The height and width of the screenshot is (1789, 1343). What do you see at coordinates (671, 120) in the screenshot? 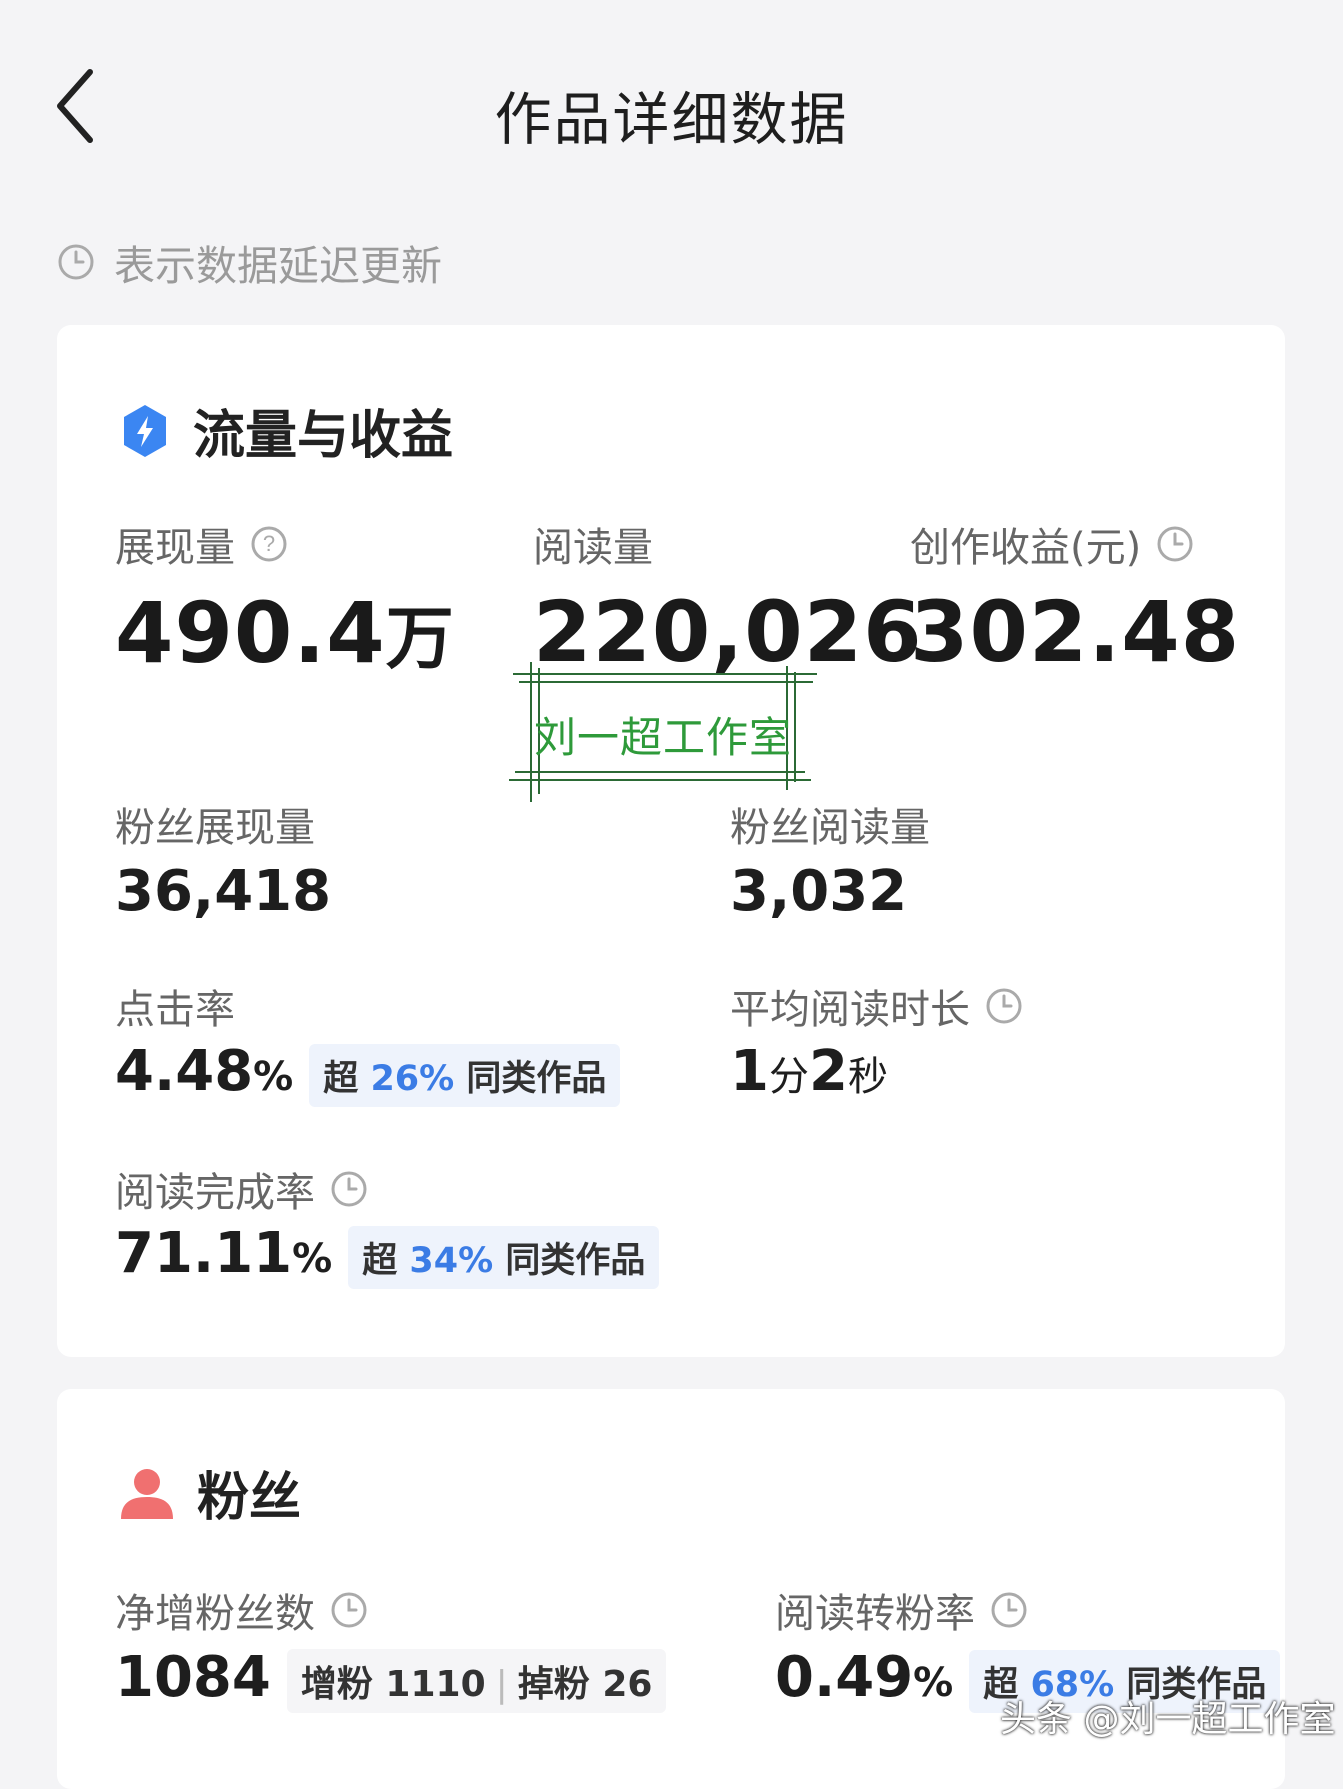
I see `page-title: 作品详细数据` at bounding box center [671, 120].